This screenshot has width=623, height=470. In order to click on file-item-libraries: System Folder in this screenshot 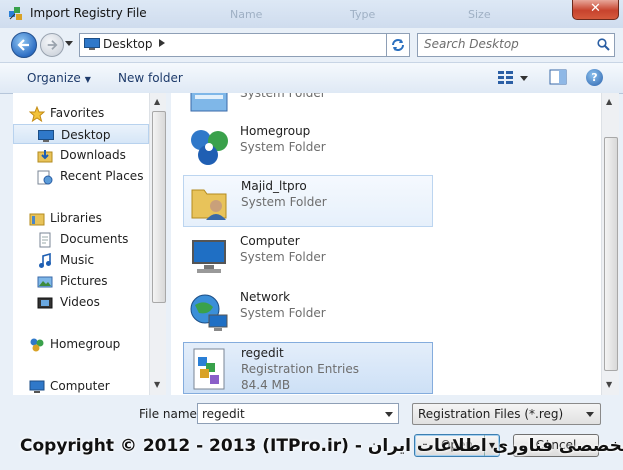, I will do `click(308, 106)`.